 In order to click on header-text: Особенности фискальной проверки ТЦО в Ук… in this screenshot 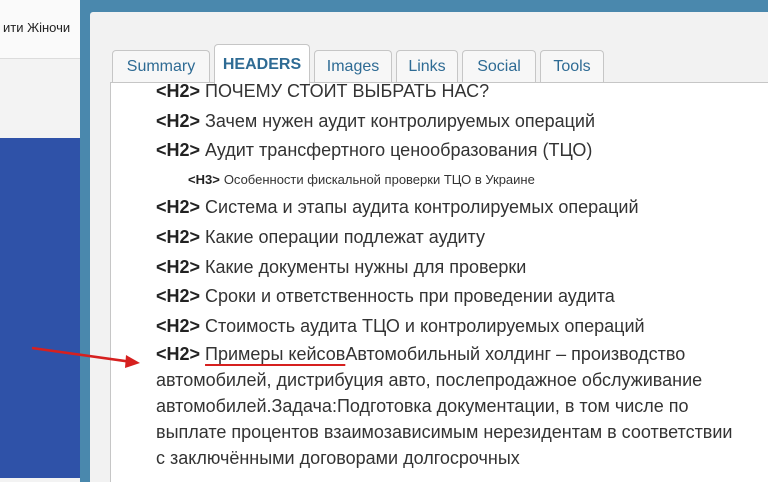, I will do `click(379, 179)`.